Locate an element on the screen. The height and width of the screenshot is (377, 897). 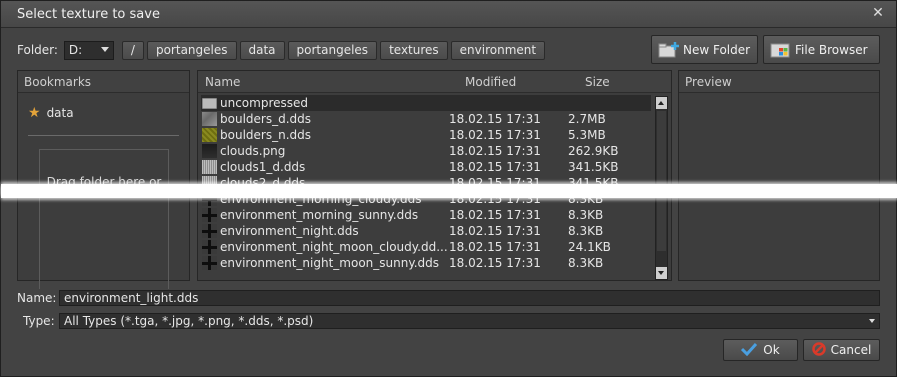
filename-input: environment_light.dds is located at coordinates (469, 298).